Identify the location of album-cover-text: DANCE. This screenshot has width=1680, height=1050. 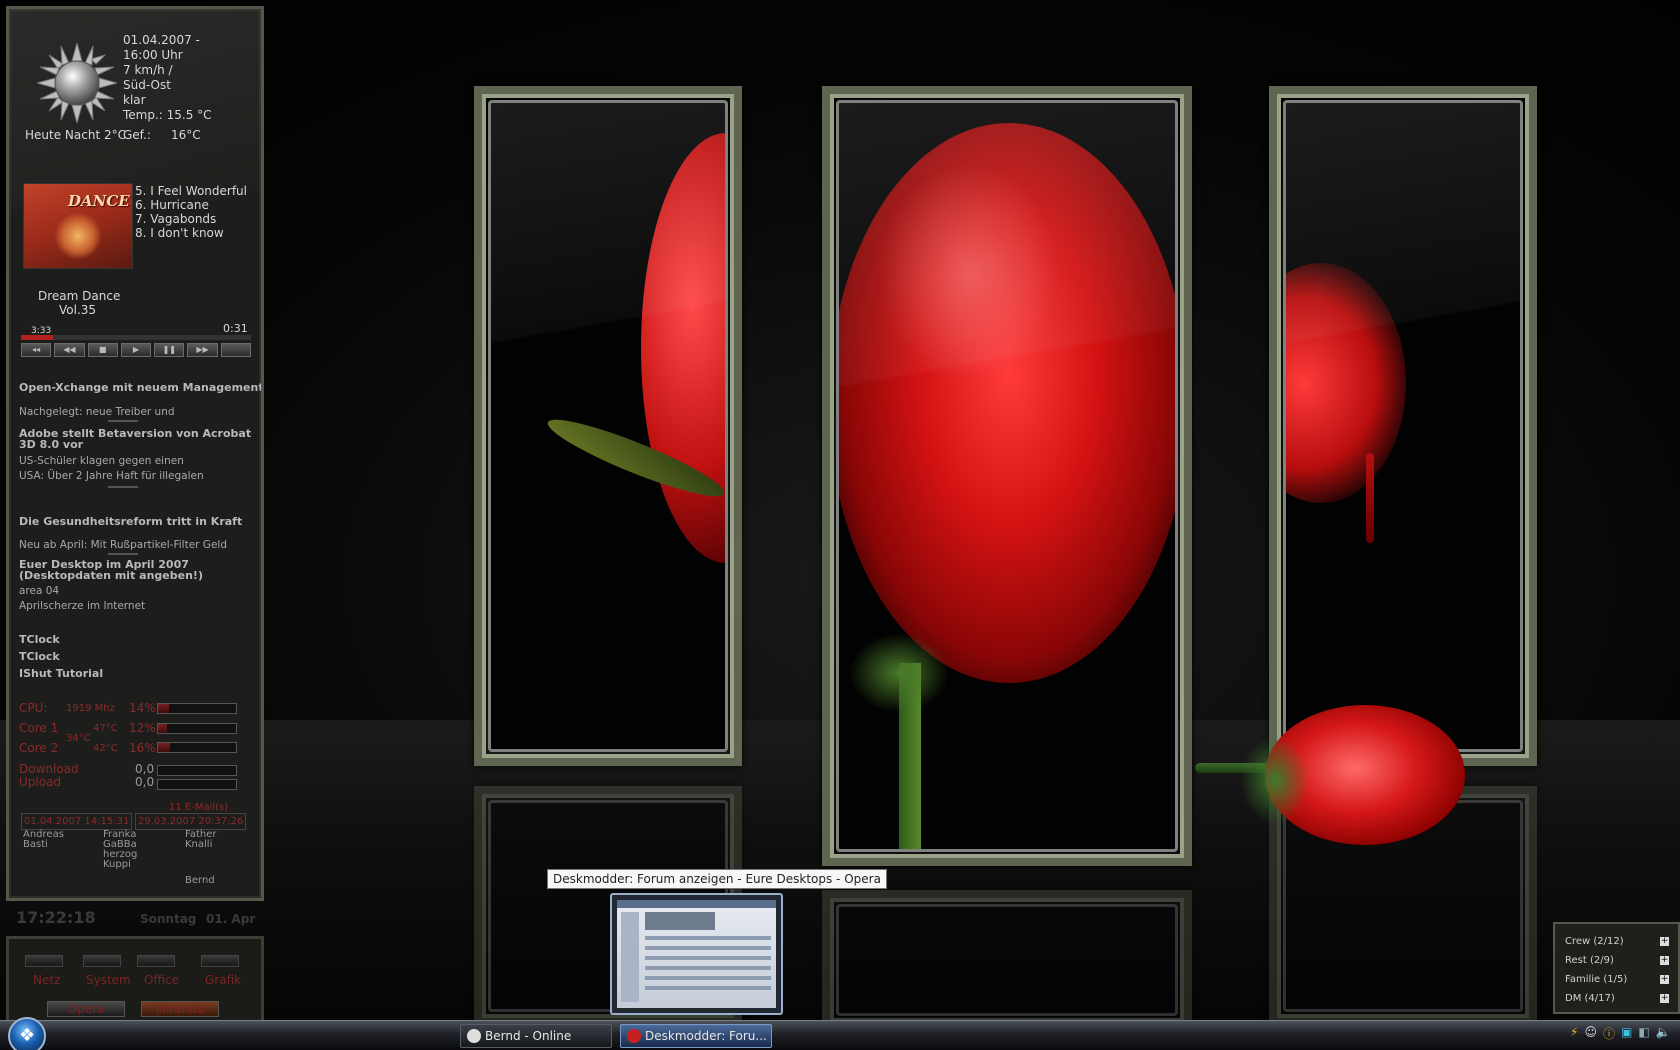
(99, 201).